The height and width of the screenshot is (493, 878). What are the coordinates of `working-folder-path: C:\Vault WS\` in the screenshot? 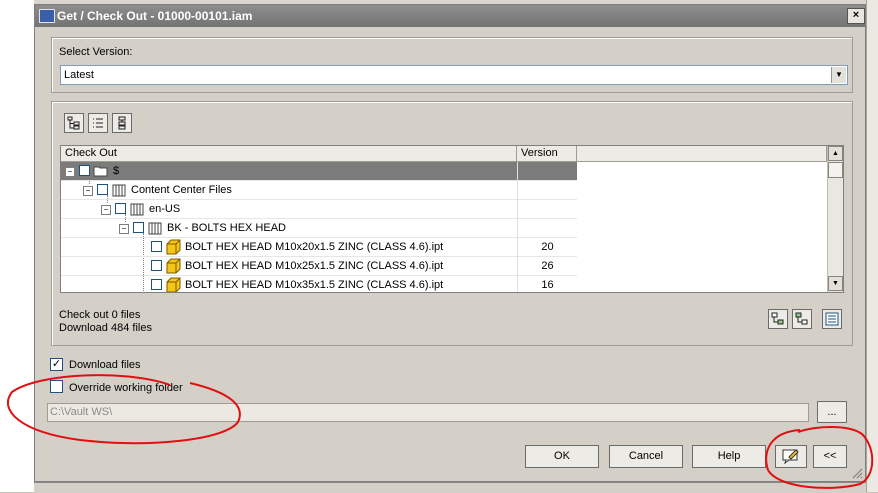 It's located at (428, 412).